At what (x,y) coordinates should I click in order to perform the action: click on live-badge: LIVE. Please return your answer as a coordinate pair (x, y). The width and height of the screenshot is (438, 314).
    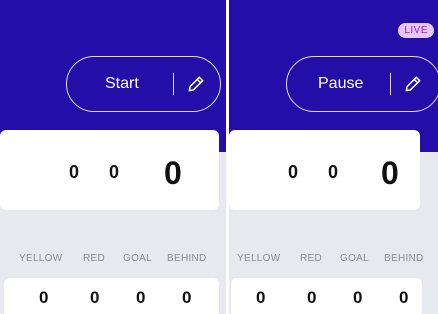
    Looking at the image, I should click on (416, 30).